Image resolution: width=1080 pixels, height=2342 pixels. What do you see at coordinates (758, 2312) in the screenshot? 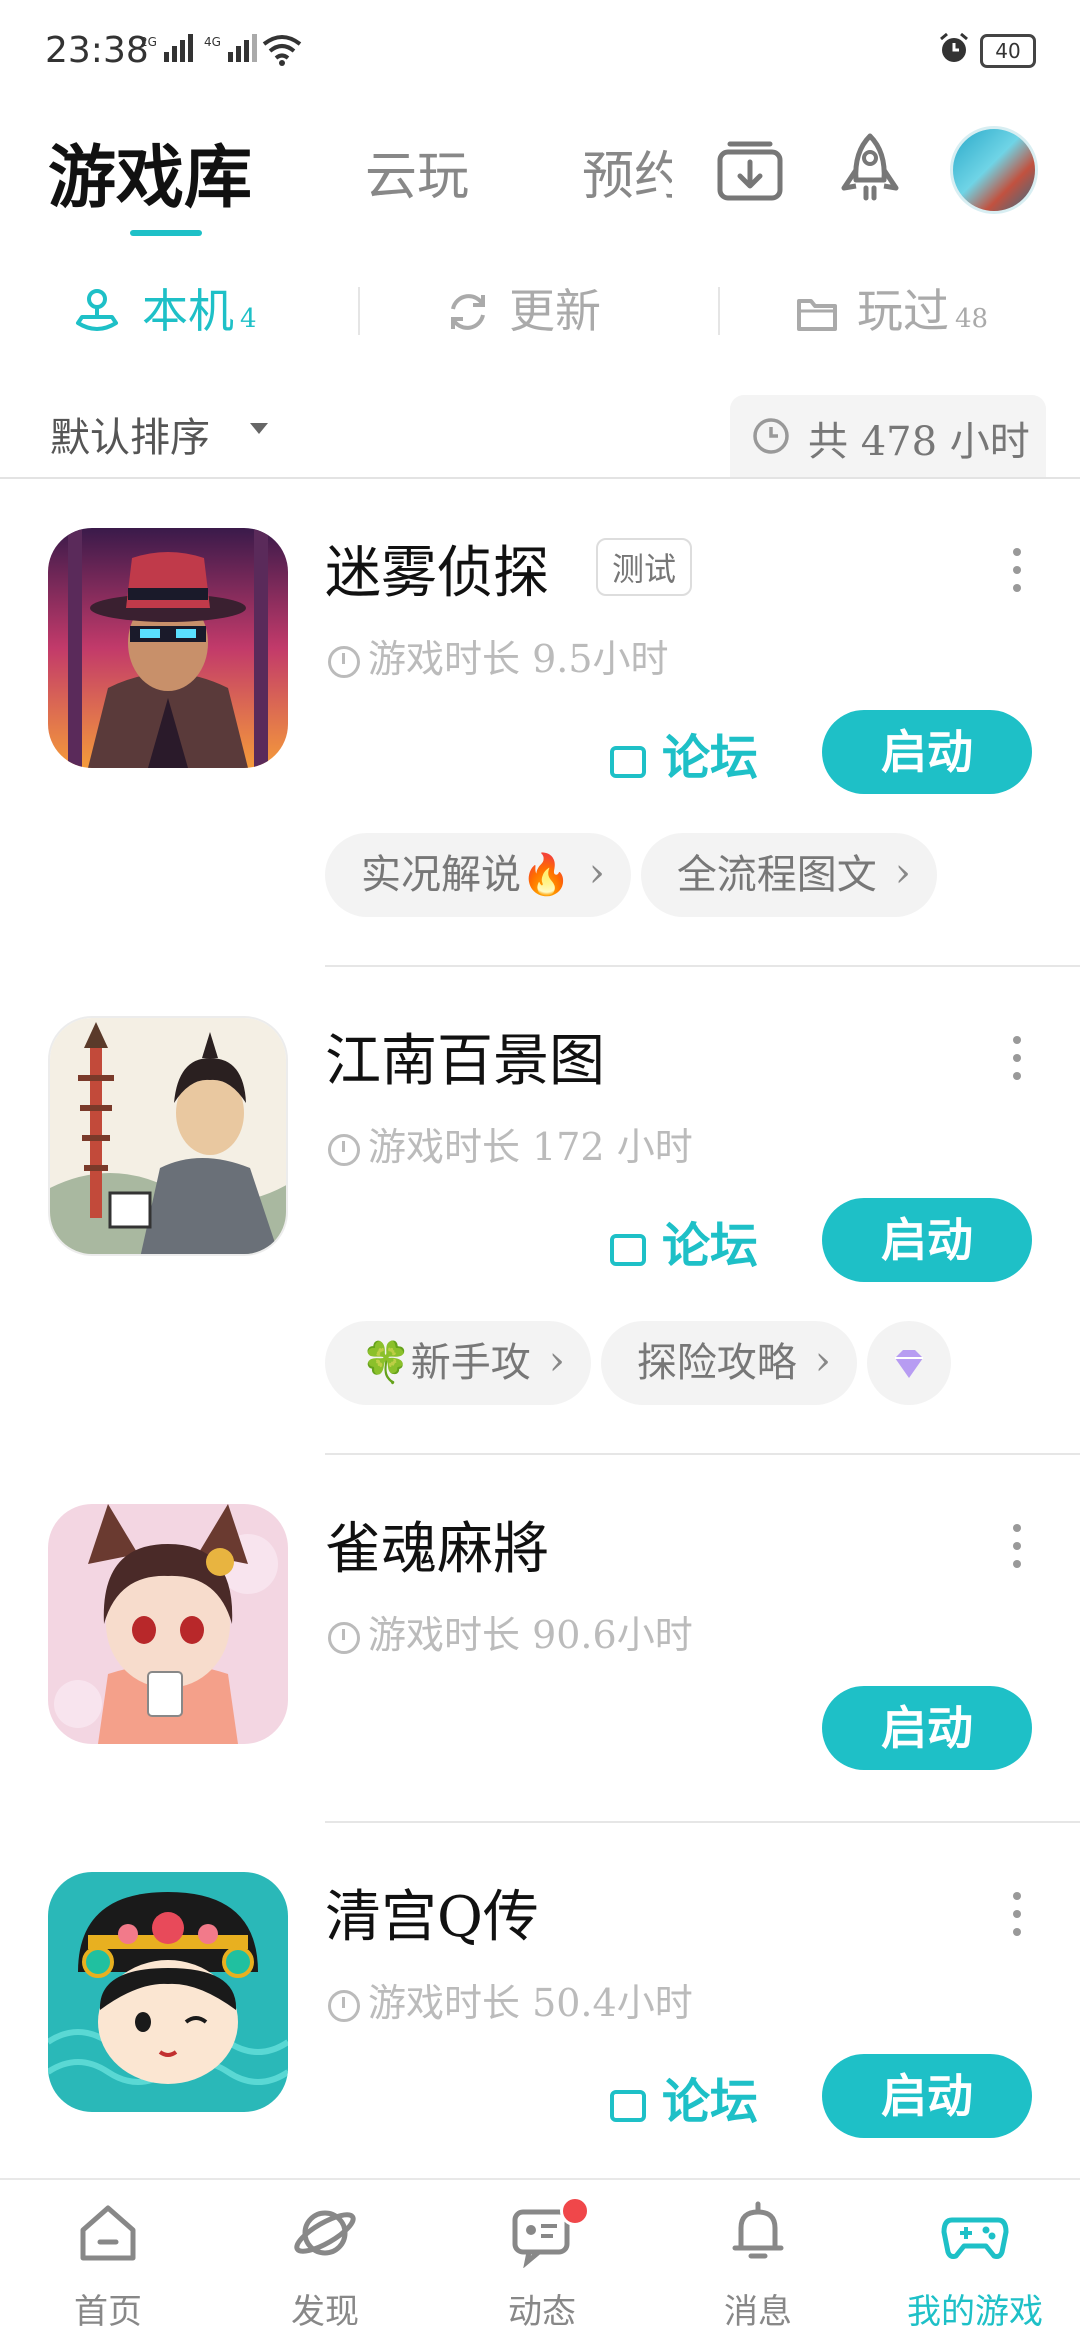
I see `nav-messages-label: 消息` at bounding box center [758, 2312].